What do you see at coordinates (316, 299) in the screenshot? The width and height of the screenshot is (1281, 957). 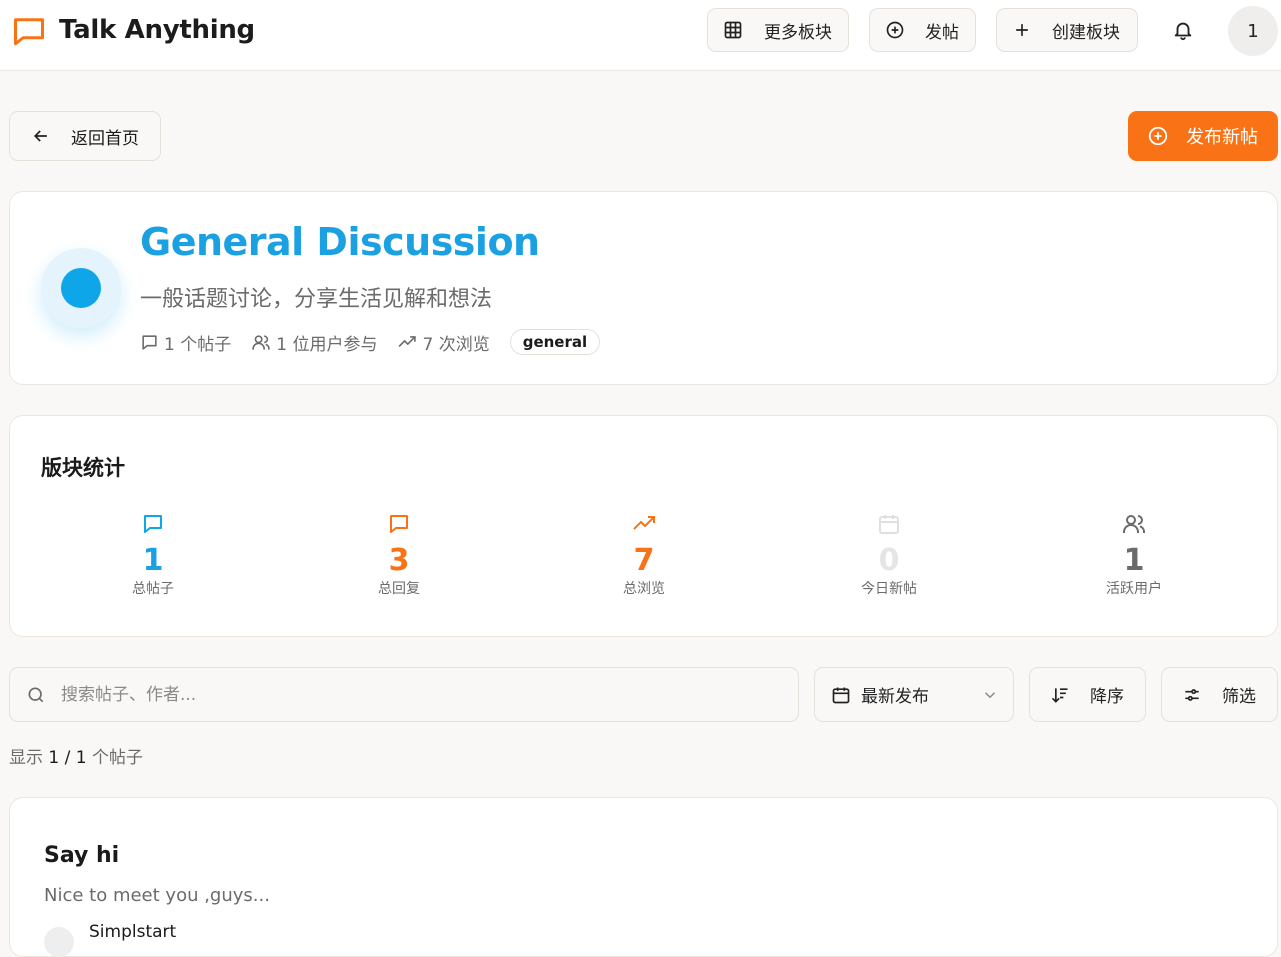 I see `board-description: 一般话题讨论，分享生活见解和想法` at bounding box center [316, 299].